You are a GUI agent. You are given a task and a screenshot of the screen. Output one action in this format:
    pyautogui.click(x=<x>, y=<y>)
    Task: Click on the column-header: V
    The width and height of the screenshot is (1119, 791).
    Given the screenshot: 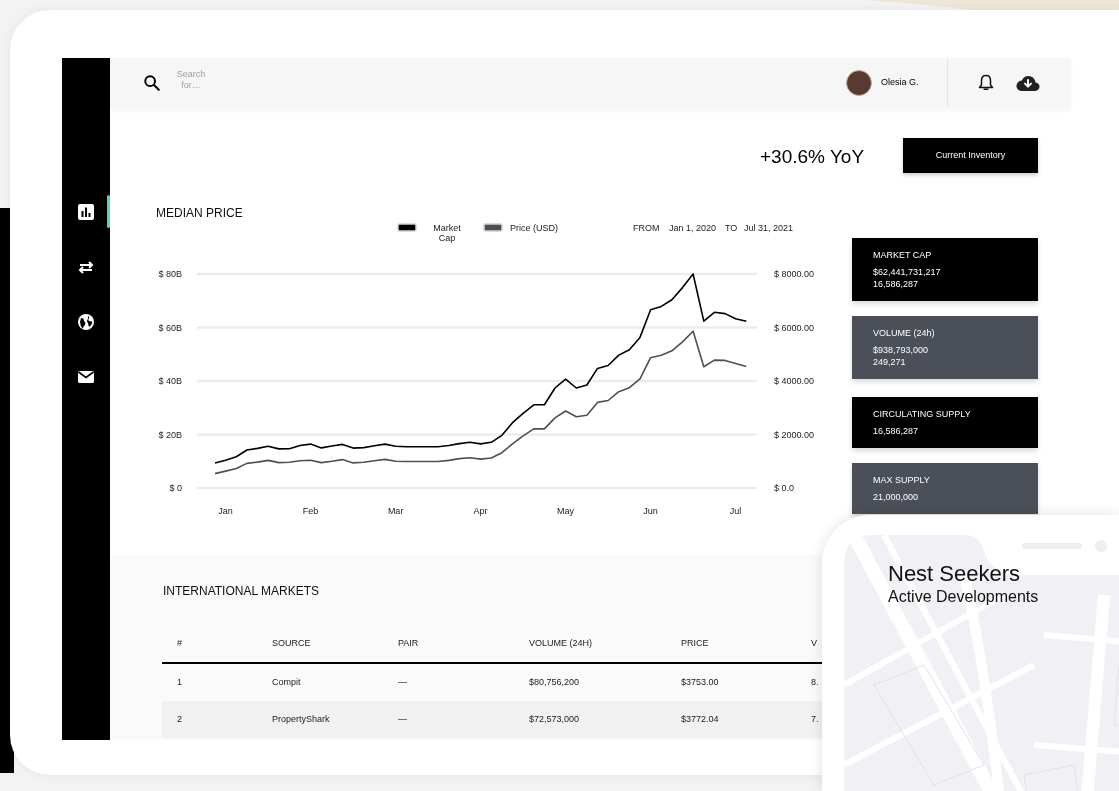 What is the action you would take?
    pyautogui.click(x=814, y=644)
    